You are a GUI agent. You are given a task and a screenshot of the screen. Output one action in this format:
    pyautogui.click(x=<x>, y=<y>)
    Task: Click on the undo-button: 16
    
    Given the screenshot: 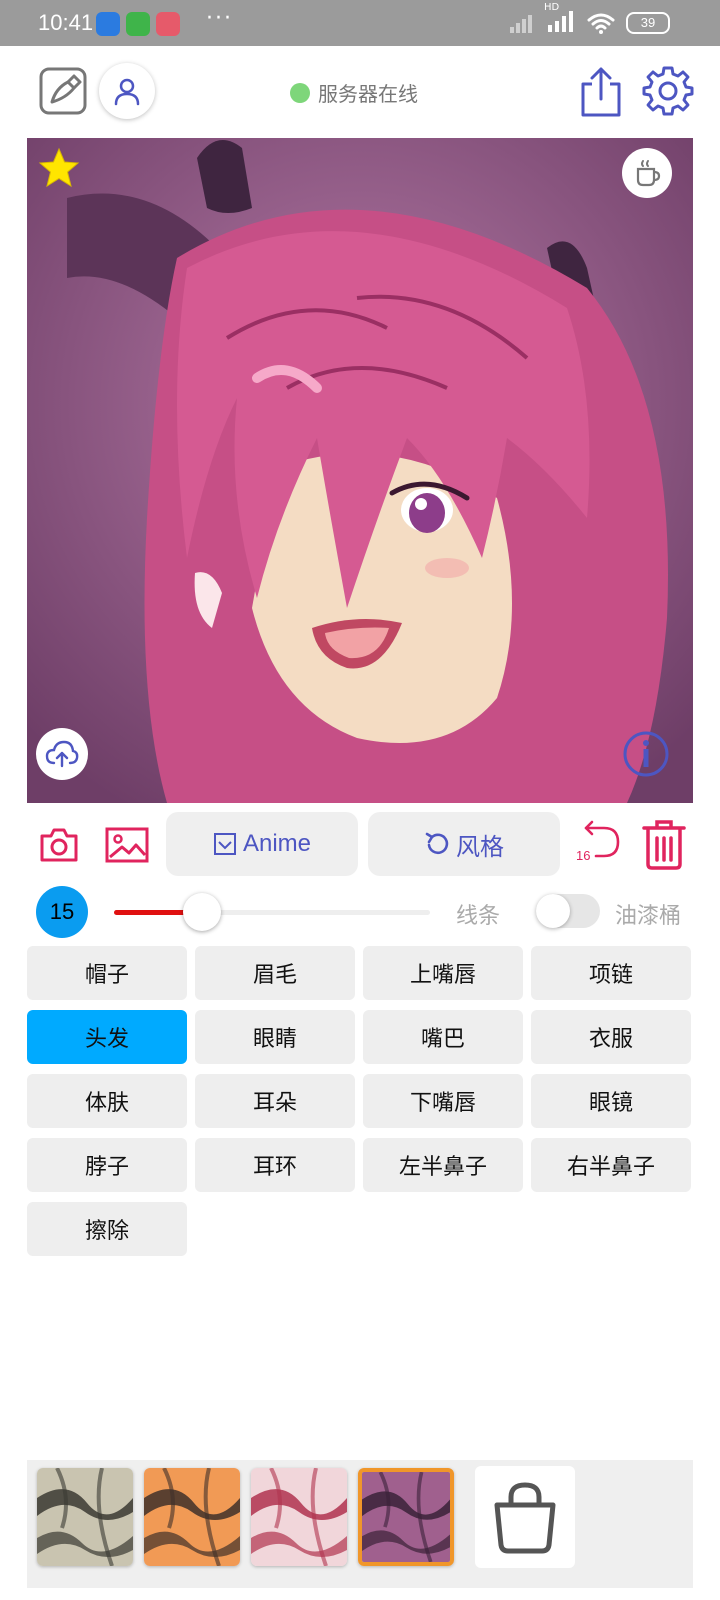 What is the action you would take?
    pyautogui.click(x=598, y=843)
    